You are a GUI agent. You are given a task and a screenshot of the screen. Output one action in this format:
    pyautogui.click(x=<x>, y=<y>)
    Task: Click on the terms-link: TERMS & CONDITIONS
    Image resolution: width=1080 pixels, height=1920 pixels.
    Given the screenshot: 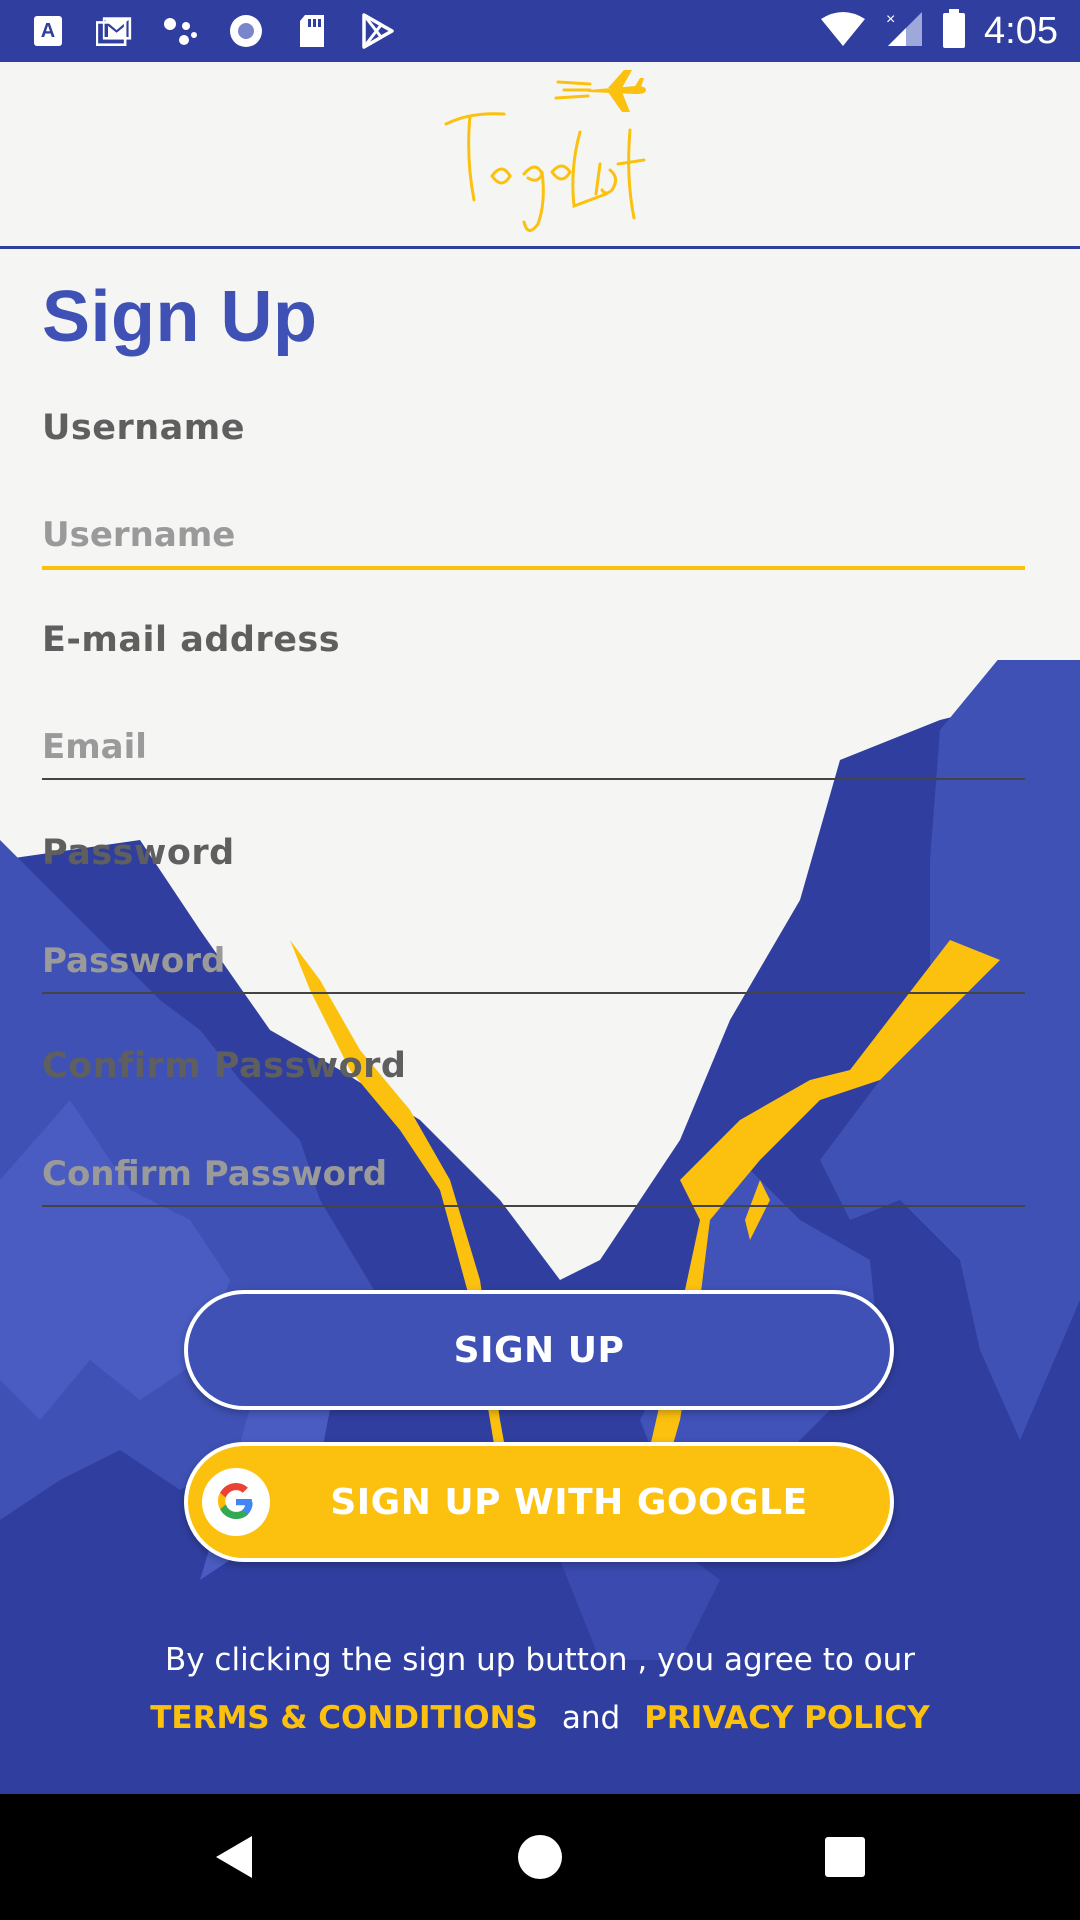 What is the action you would take?
    pyautogui.click(x=344, y=1718)
    